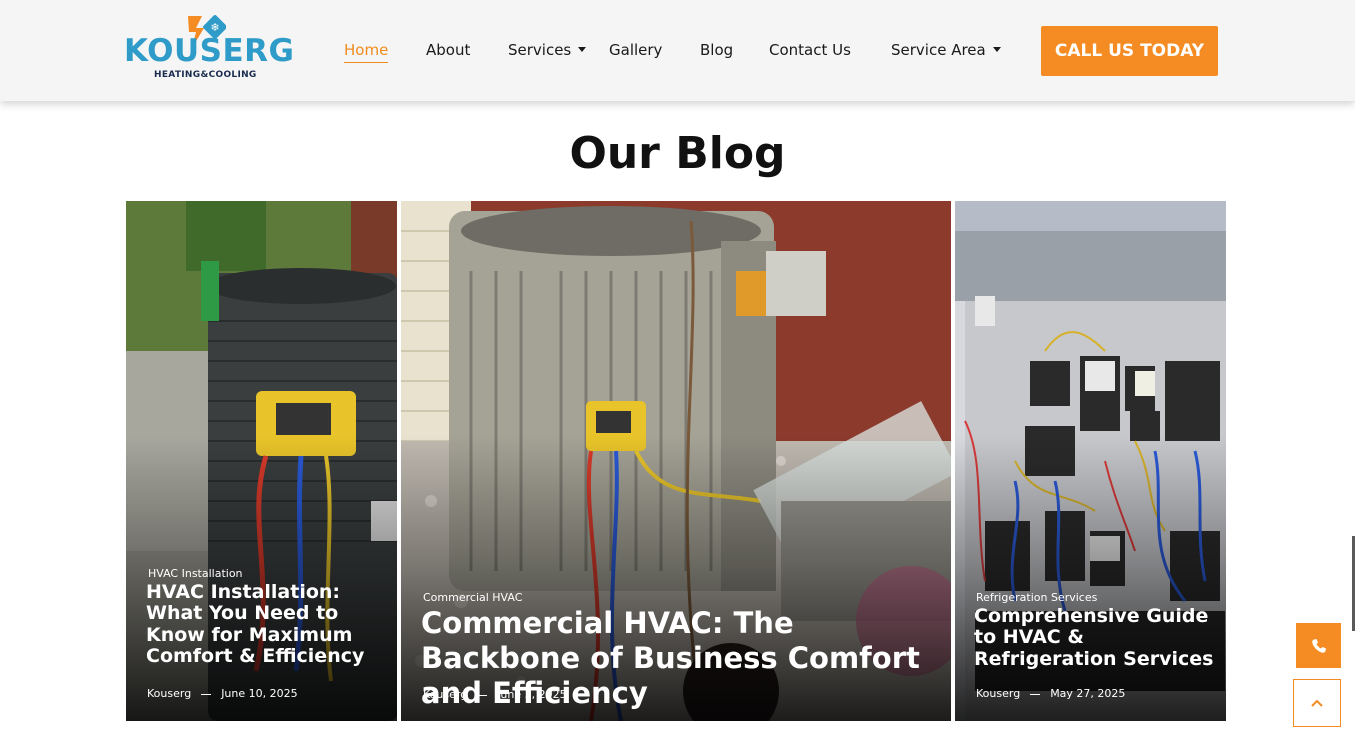 Image resolution: width=1355 pixels, height=740 pixels. Describe the element at coordinates (472, 597) in the screenshot. I see `post-category: Commercial HVAC` at that location.